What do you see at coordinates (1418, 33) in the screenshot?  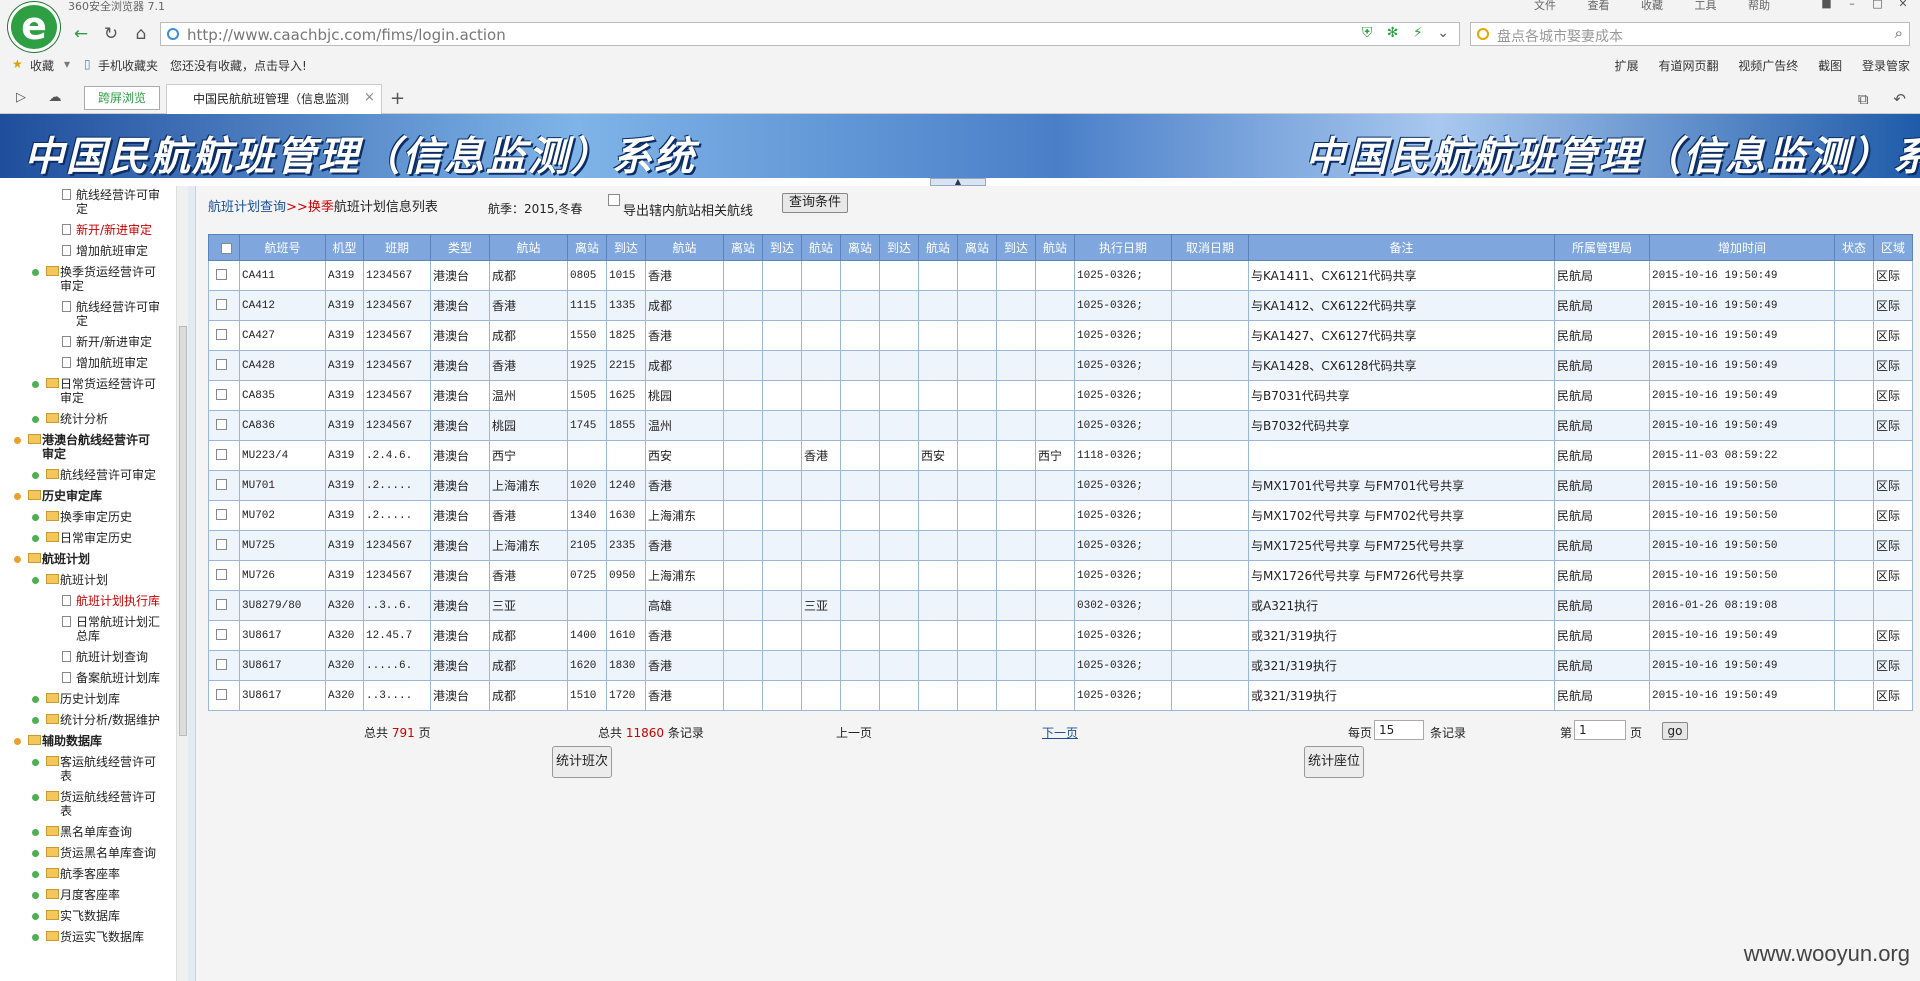 I see `lightning-icon: ⚡` at bounding box center [1418, 33].